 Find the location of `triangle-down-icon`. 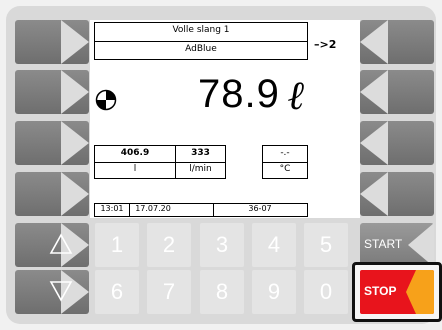

triangle-down-icon is located at coordinates (61, 291).